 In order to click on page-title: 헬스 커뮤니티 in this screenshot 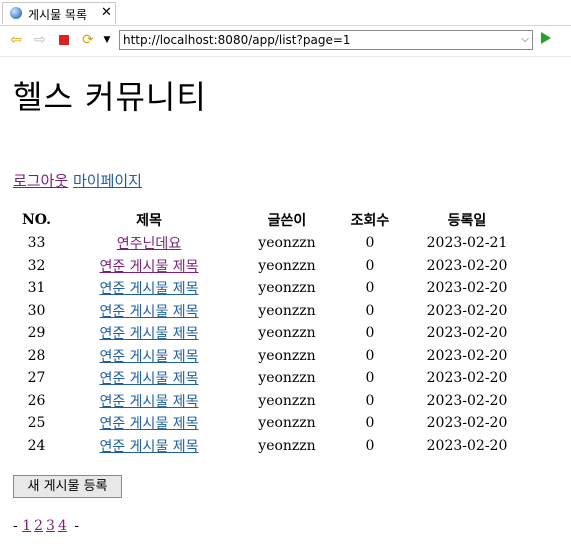, I will do `click(110, 97)`.